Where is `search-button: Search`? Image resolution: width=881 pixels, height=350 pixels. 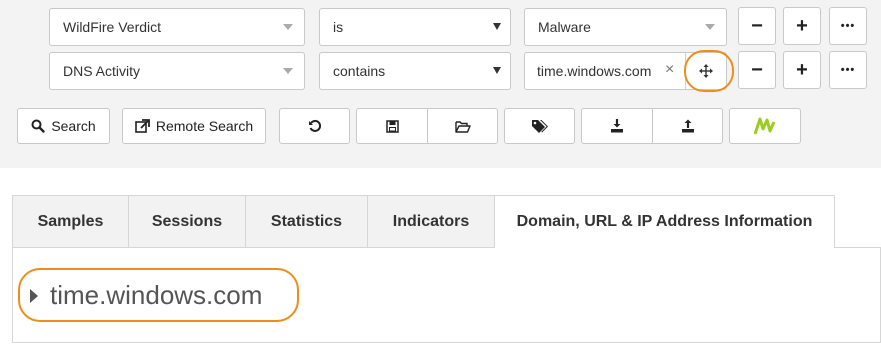 search-button: Search is located at coordinates (63, 126).